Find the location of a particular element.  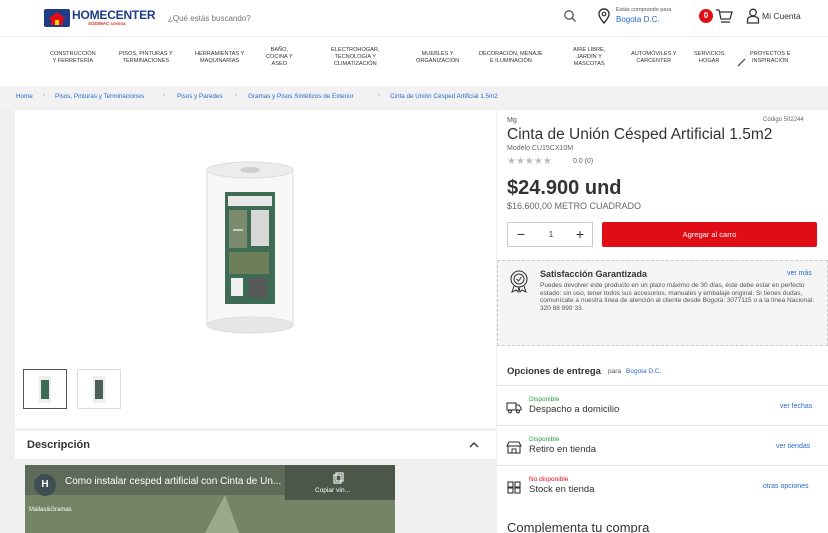

see-dates-link: ver fechas is located at coordinates (796, 406).